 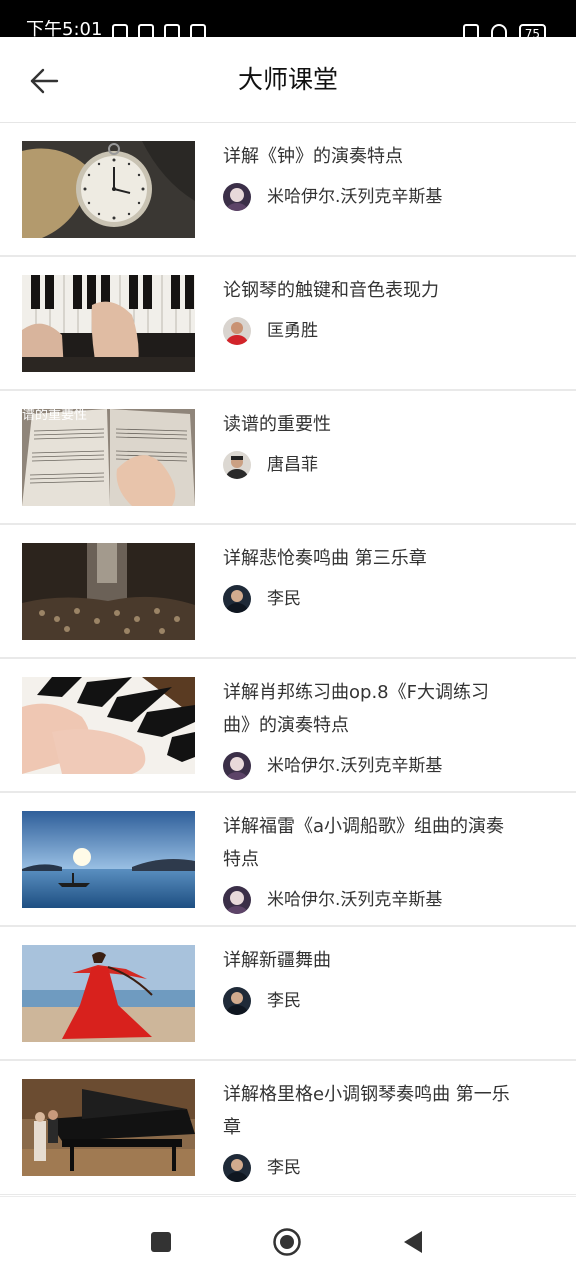 What do you see at coordinates (277, 960) in the screenshot?
I see `course-title: 详解新疆舞曲` at bounding box center [277, 960].